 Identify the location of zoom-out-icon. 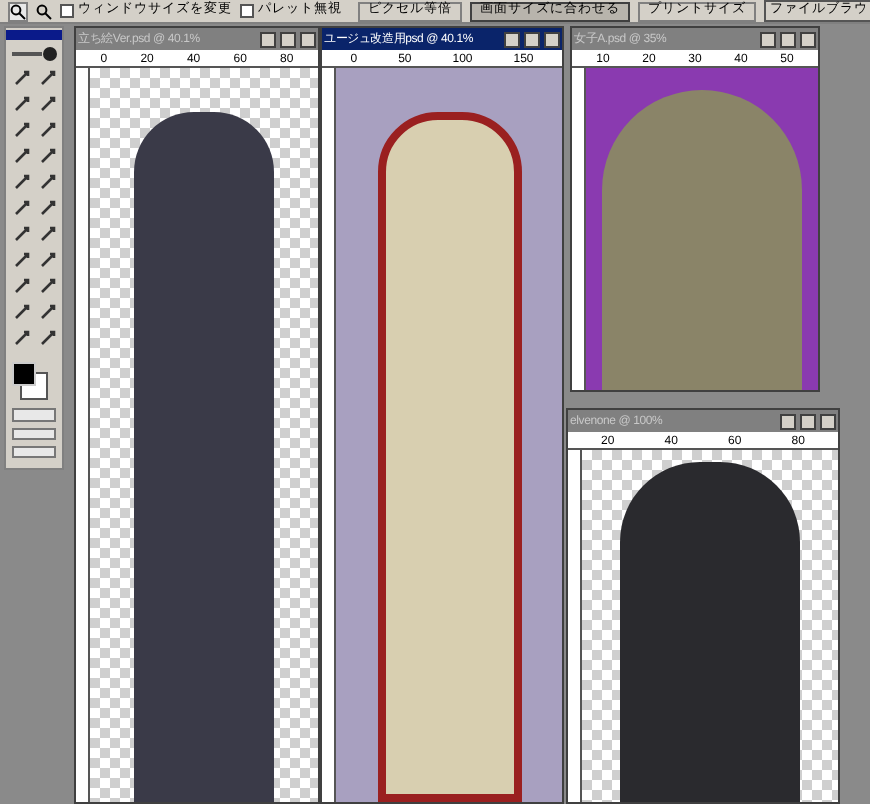
(44, 11).